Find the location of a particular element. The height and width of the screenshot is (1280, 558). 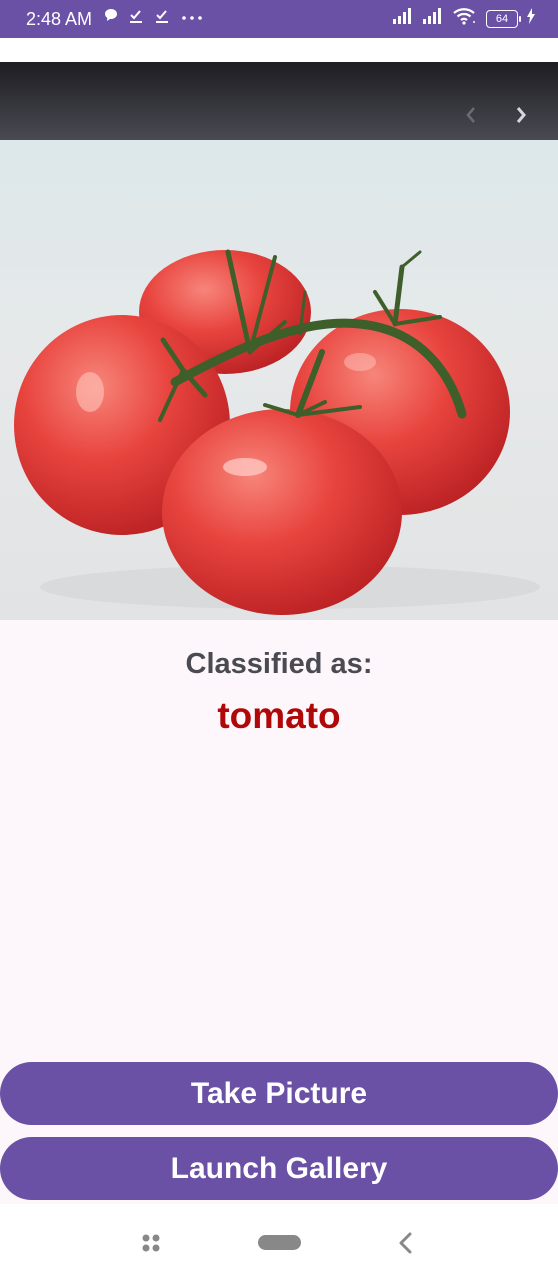

system-icons: 64 is located at coordinates (464, 18).